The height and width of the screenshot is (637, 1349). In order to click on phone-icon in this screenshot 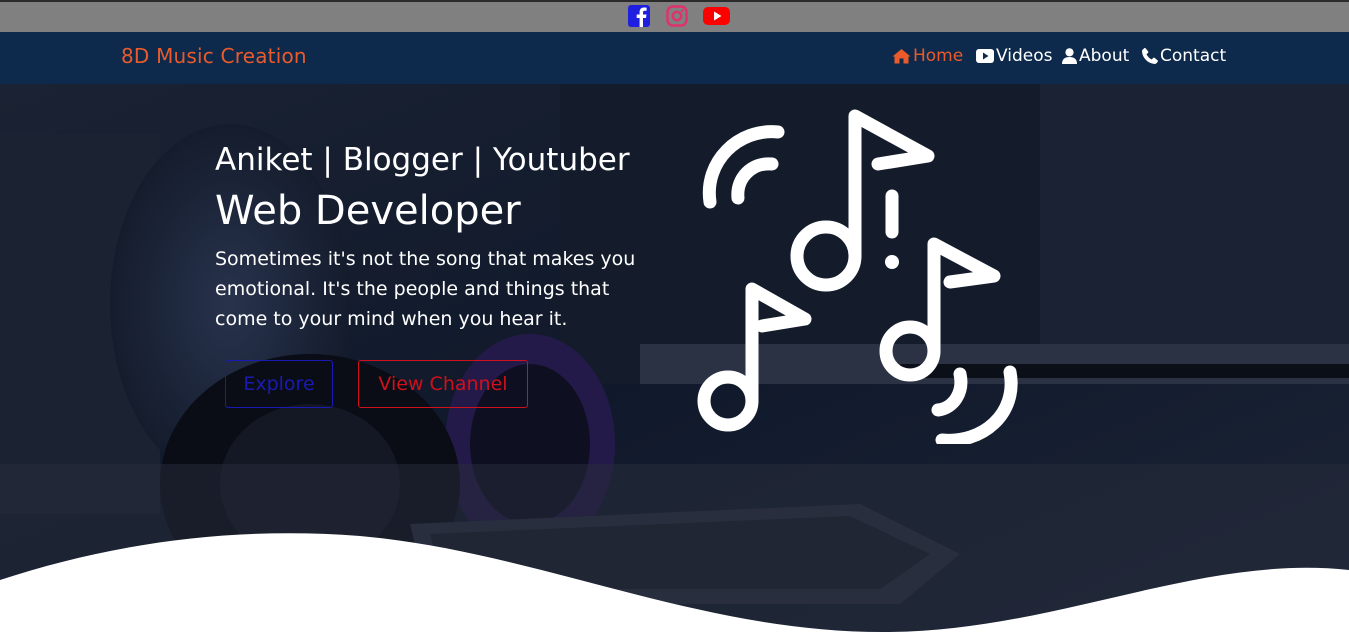, I will do `click(1150, 56)`.